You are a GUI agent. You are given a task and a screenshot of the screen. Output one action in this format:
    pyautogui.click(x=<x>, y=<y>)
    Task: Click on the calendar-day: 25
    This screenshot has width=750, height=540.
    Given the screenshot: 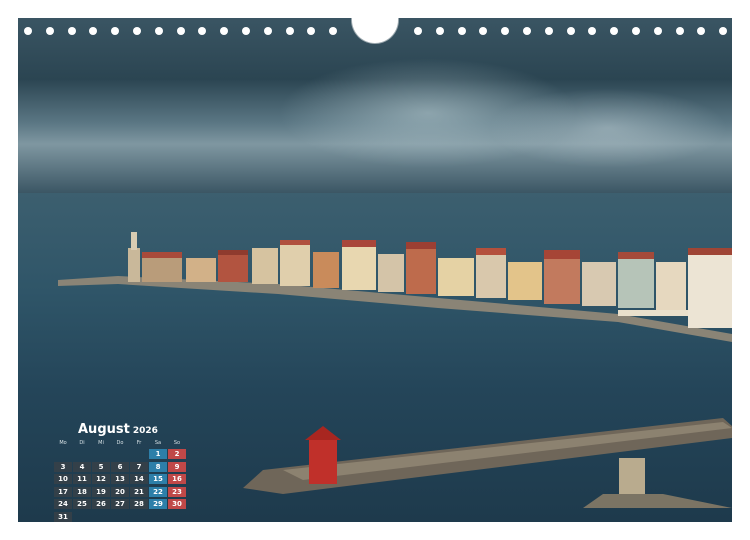 What is the action you would take?
    pyautogui.click(x=82, y=504)
    